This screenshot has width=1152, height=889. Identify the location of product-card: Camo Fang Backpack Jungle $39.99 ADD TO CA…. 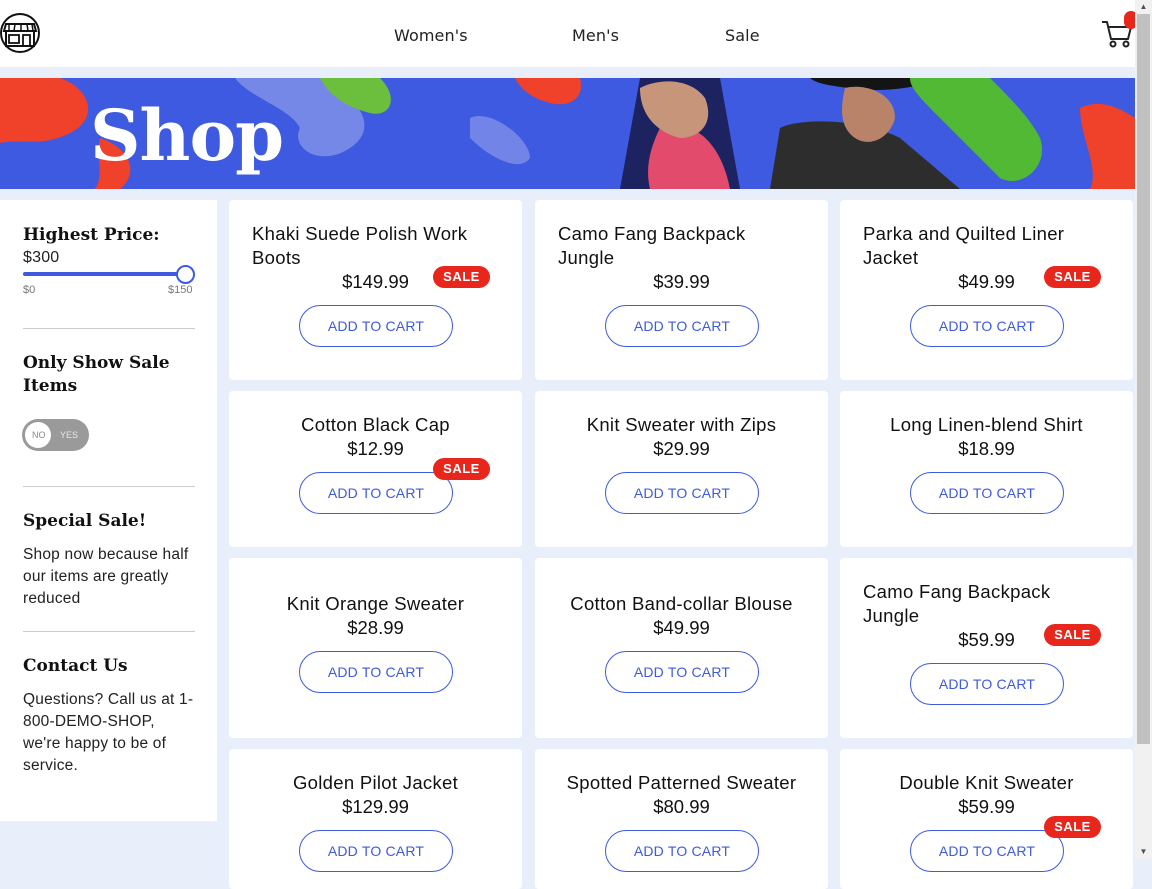
(681, 290).